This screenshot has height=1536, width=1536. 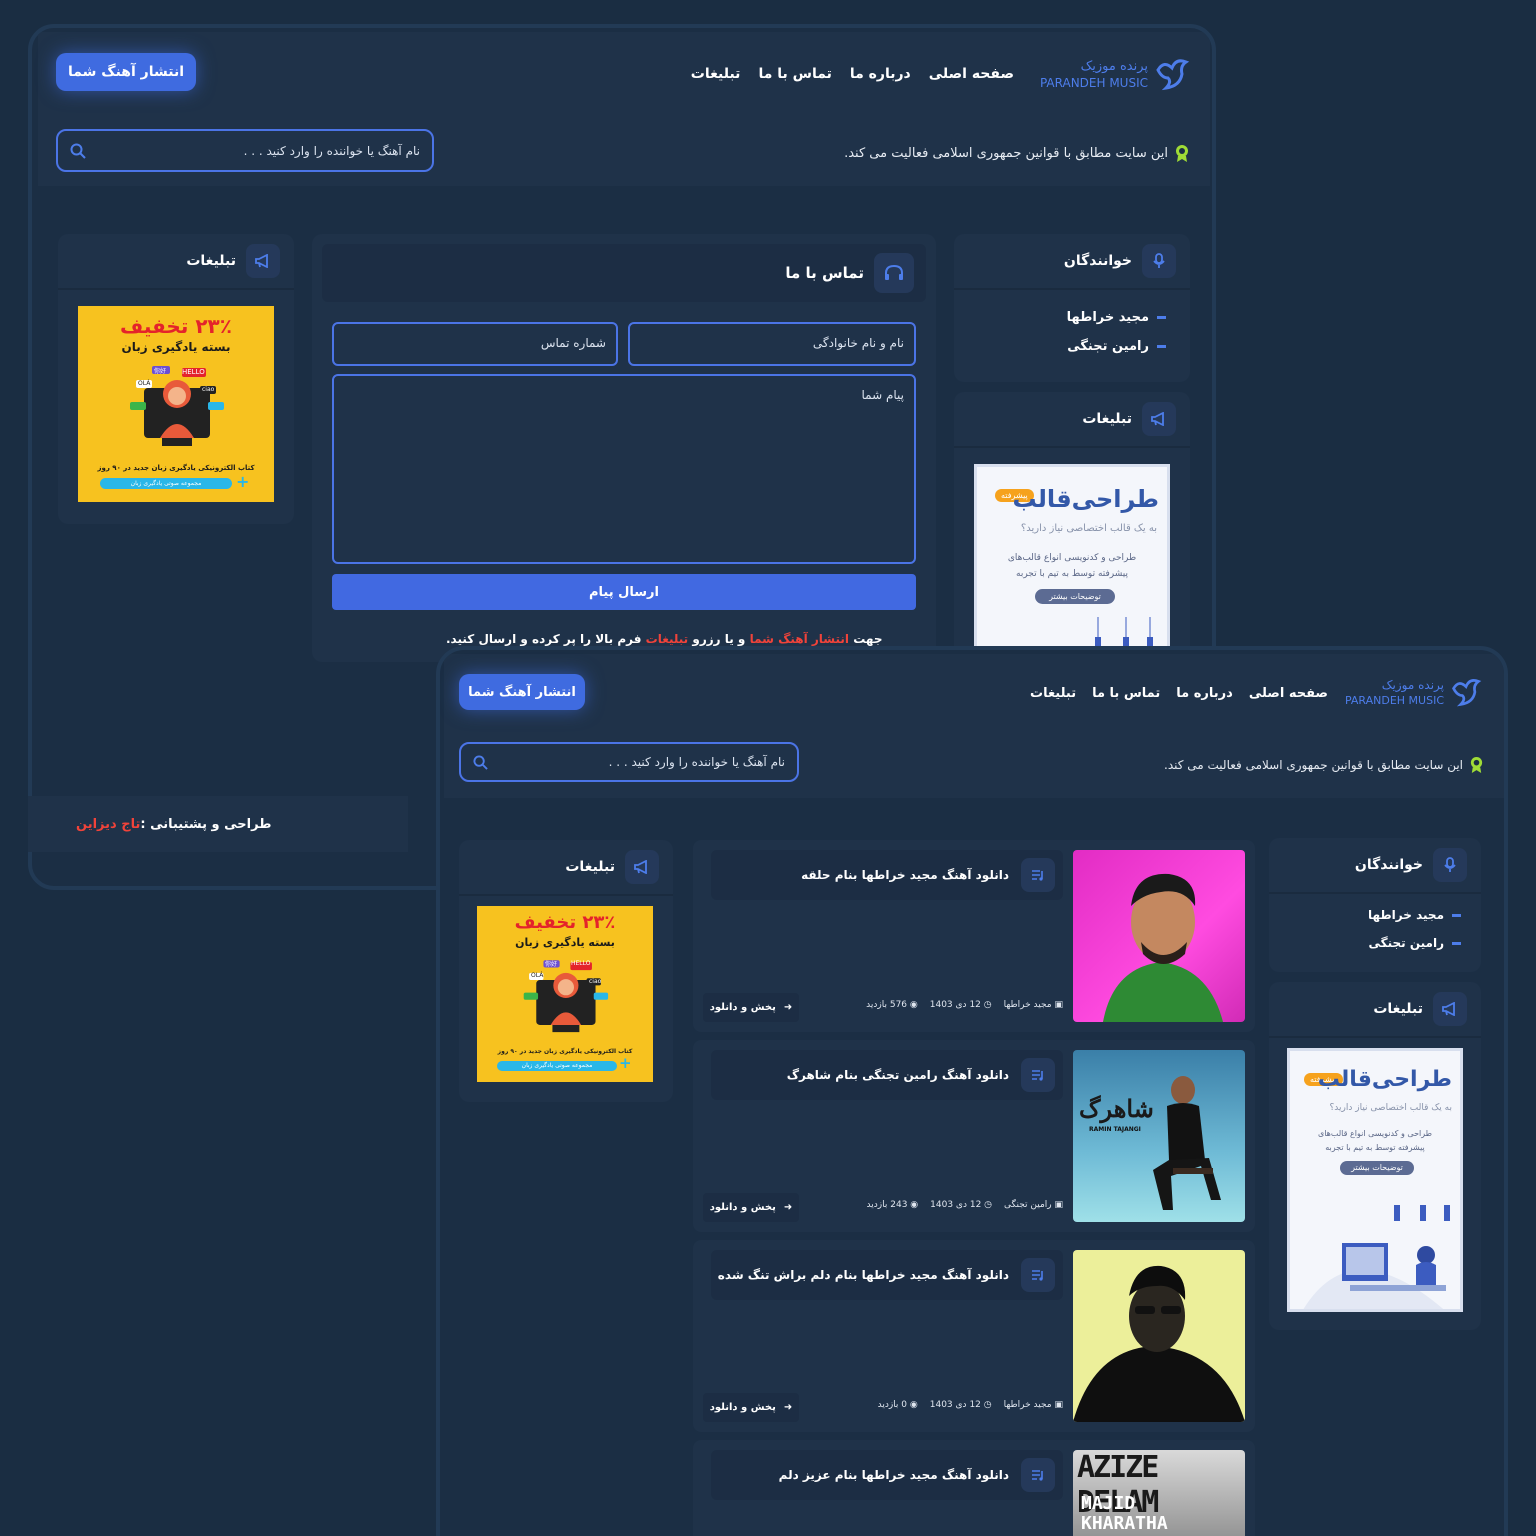 I want to click on ad-template-title: طراحی‌قالب, so click(x=1085, y=499).